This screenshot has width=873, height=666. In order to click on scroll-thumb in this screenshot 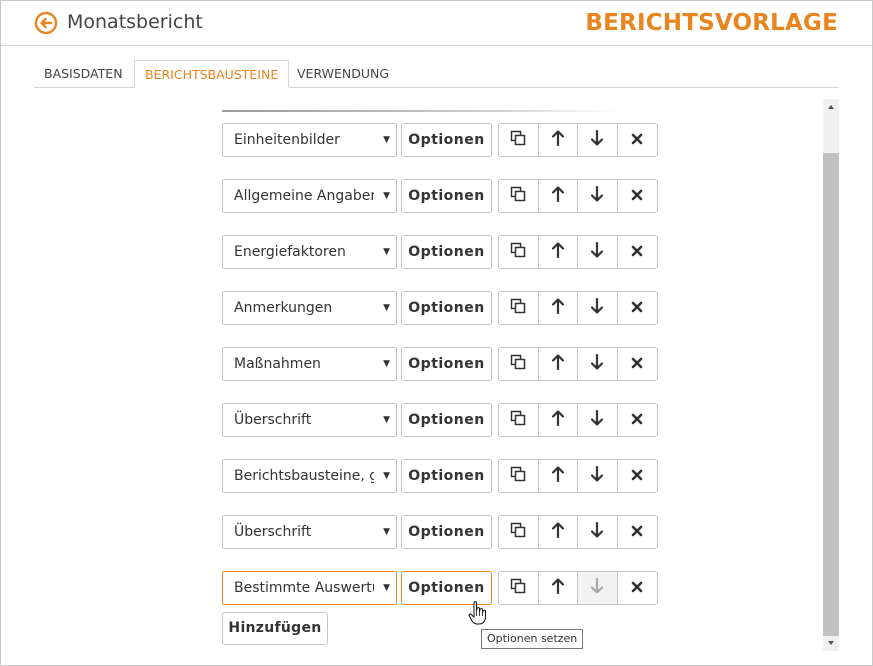, I will do `click(831, 394)`.